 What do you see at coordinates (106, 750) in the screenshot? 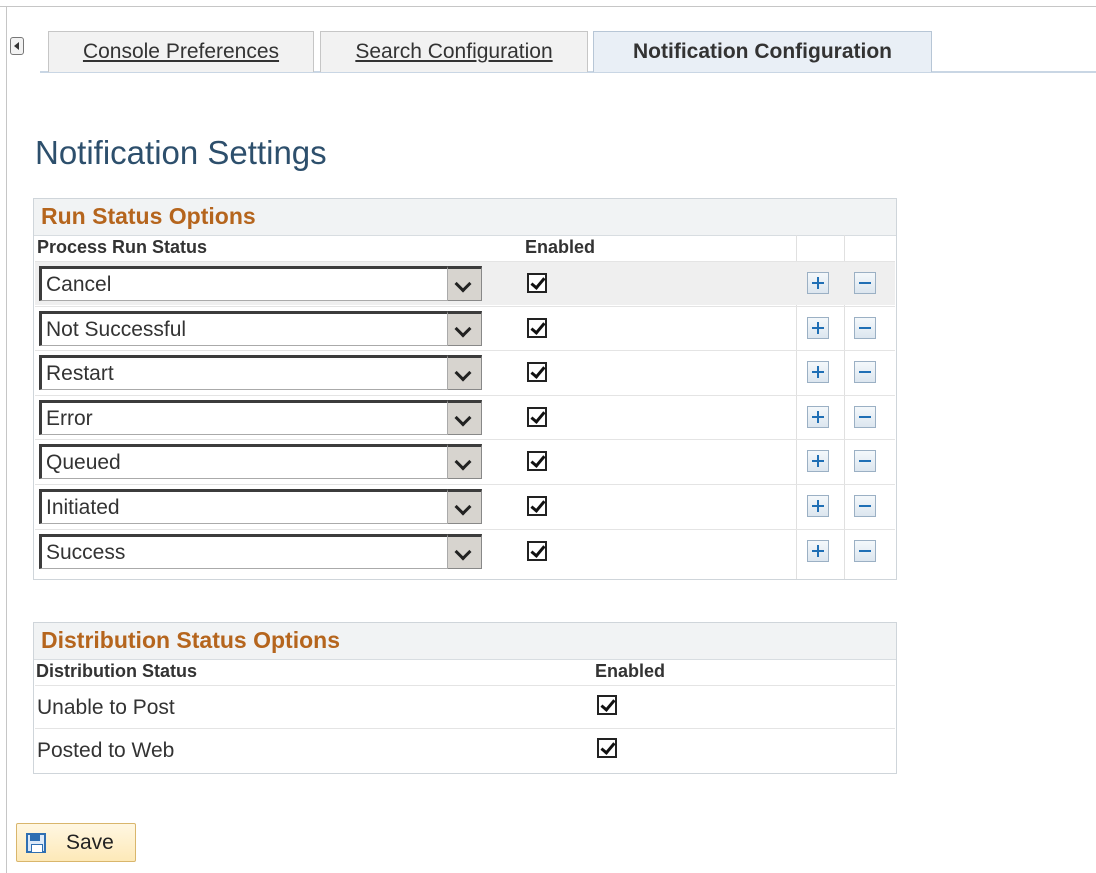
I see `distribution-status-value: Posted to Web` at bounding box center [106, 750].